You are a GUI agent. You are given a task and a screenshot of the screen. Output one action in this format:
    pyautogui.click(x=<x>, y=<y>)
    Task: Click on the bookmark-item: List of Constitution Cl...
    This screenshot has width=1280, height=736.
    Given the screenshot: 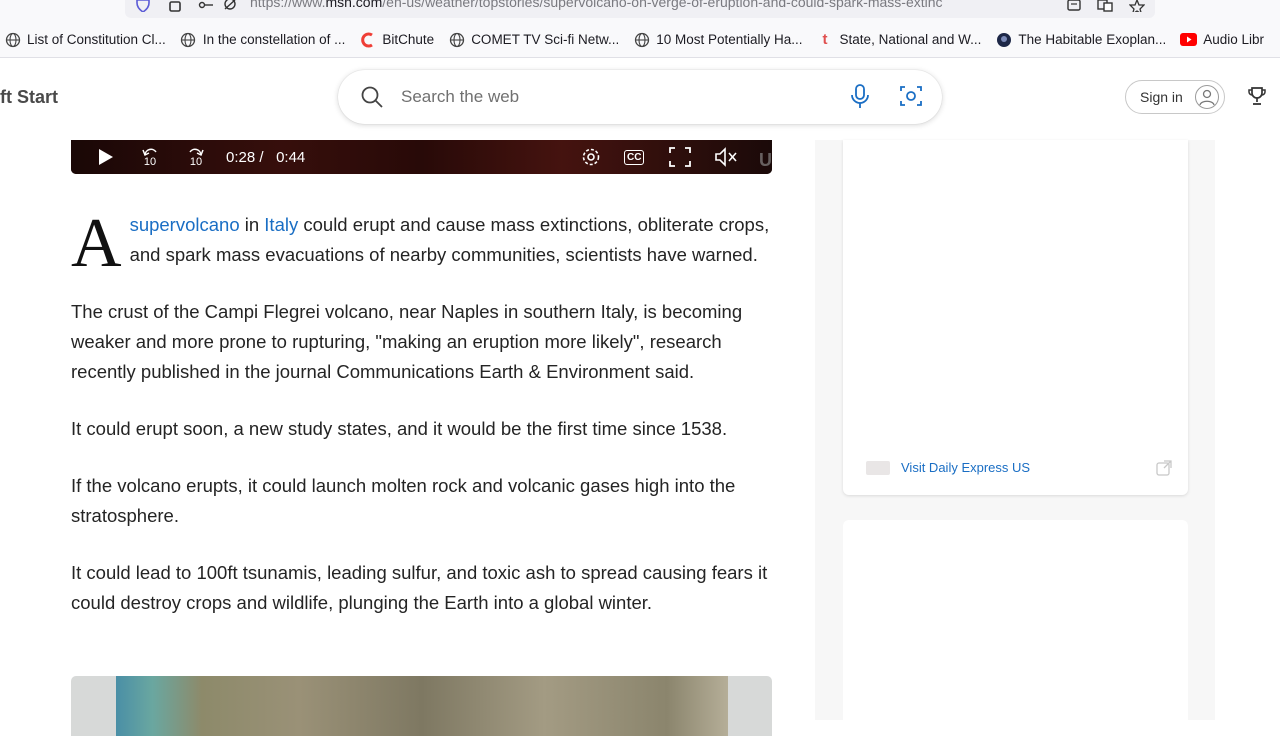 What is the action you would take?
    pyautogui.click(x=85, y=39)
    